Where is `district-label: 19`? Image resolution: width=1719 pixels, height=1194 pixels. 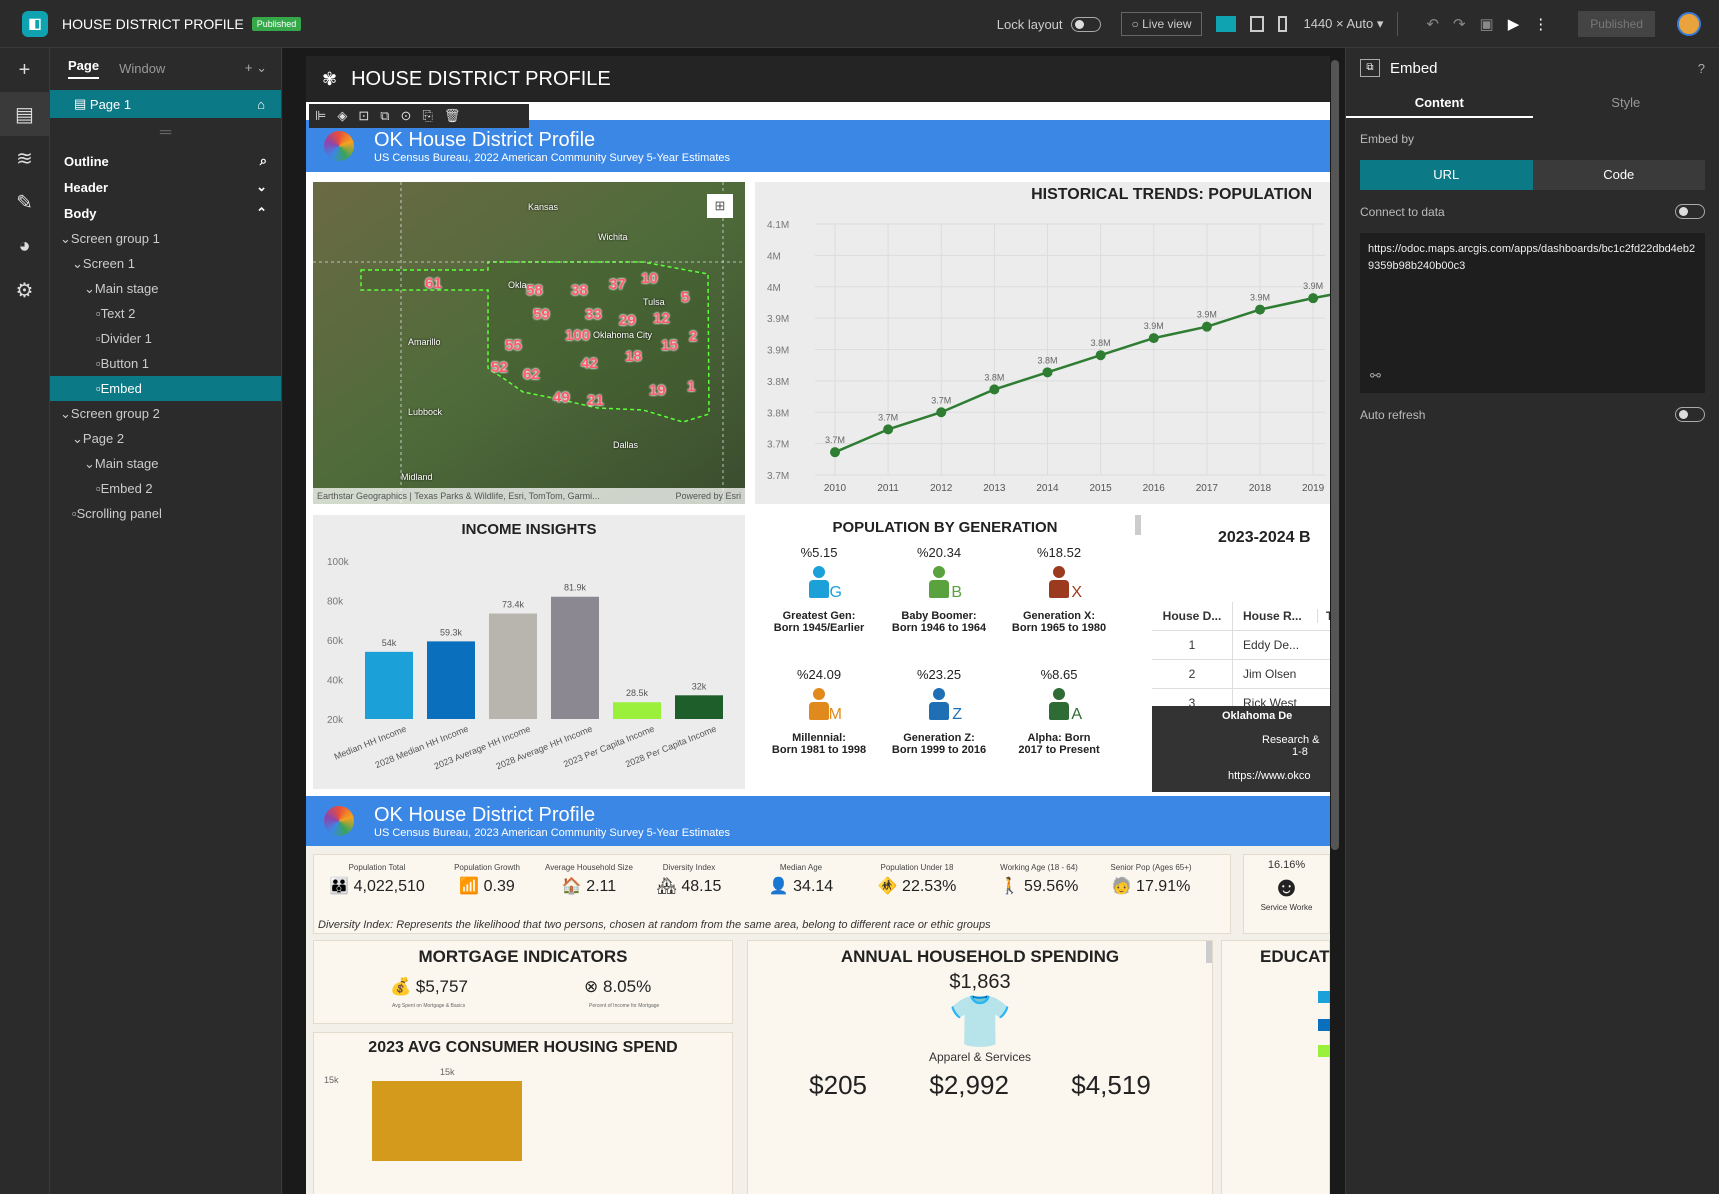
district-label: 19 is located at coordinates (657, 390).